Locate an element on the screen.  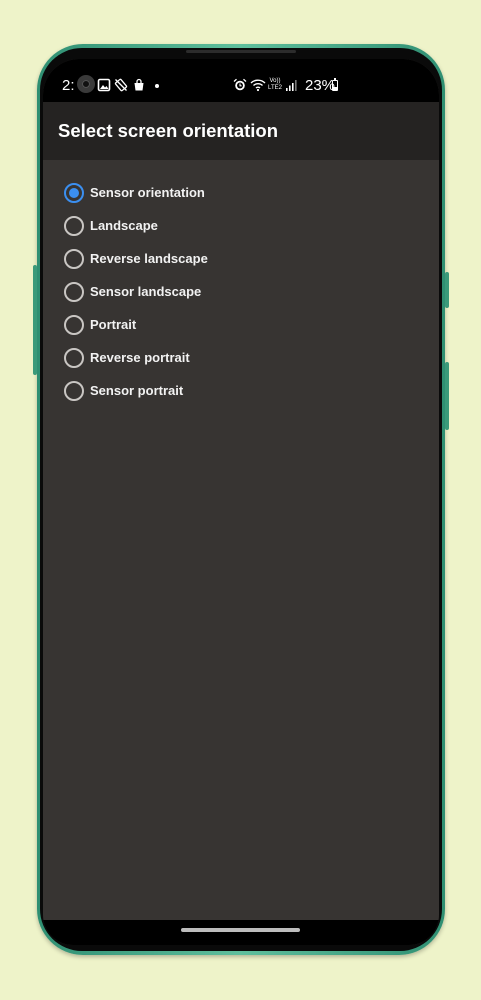
status-time: 2: is located at coordinates (68, 85).